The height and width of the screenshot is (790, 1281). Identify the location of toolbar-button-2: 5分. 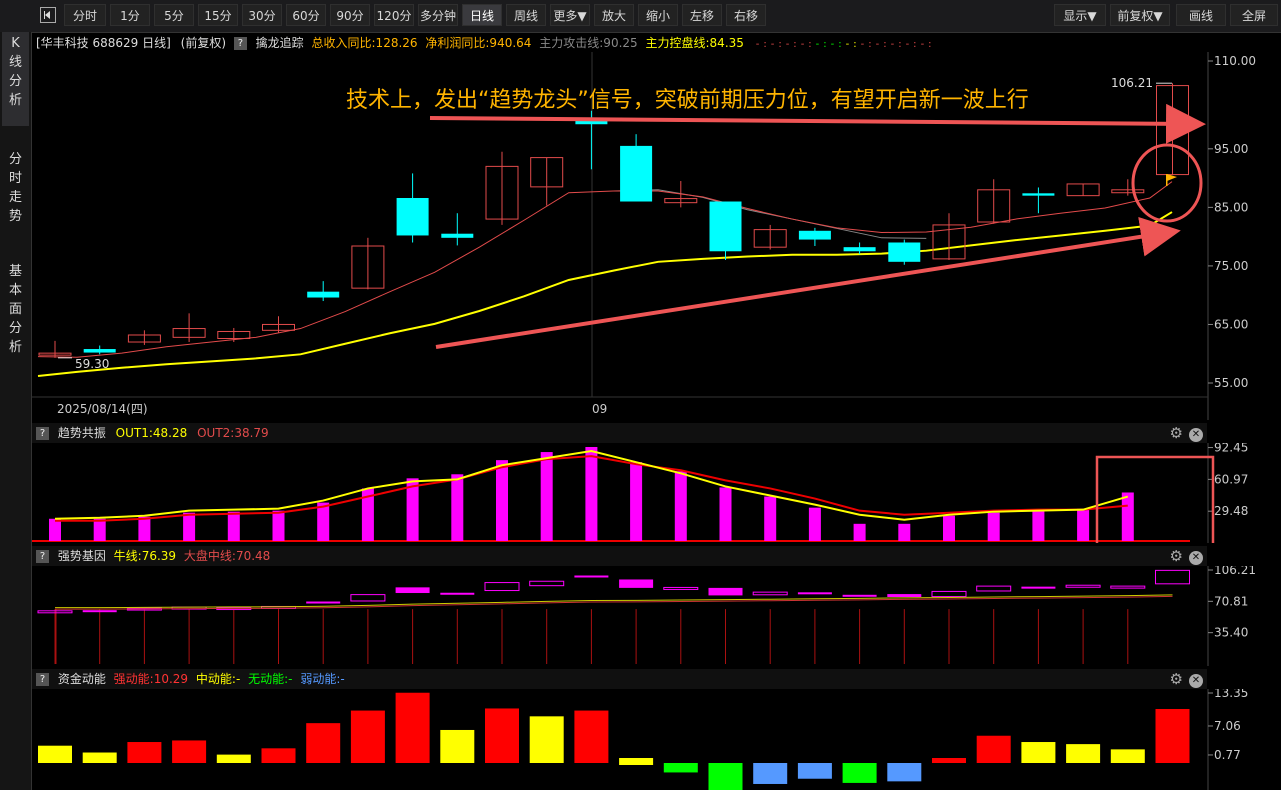
(174, 15).